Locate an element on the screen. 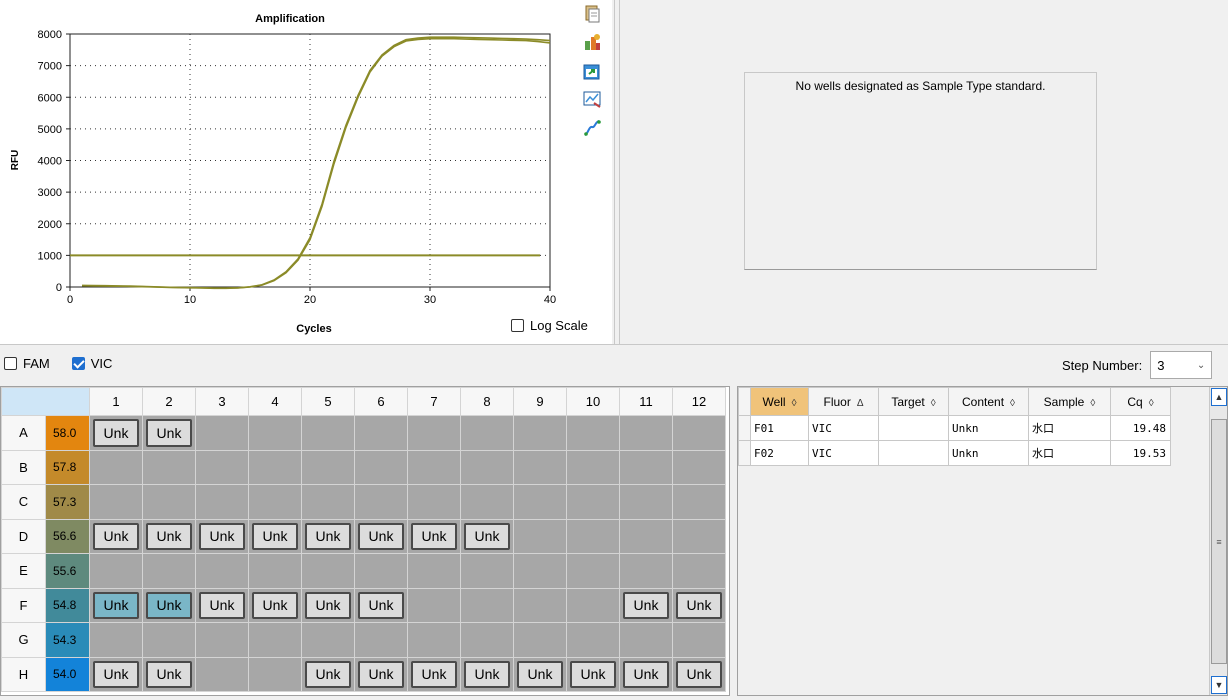 The width and height of the screenshot is (1228, 700). plate-row-header: G is located at coordinates (23, 640).